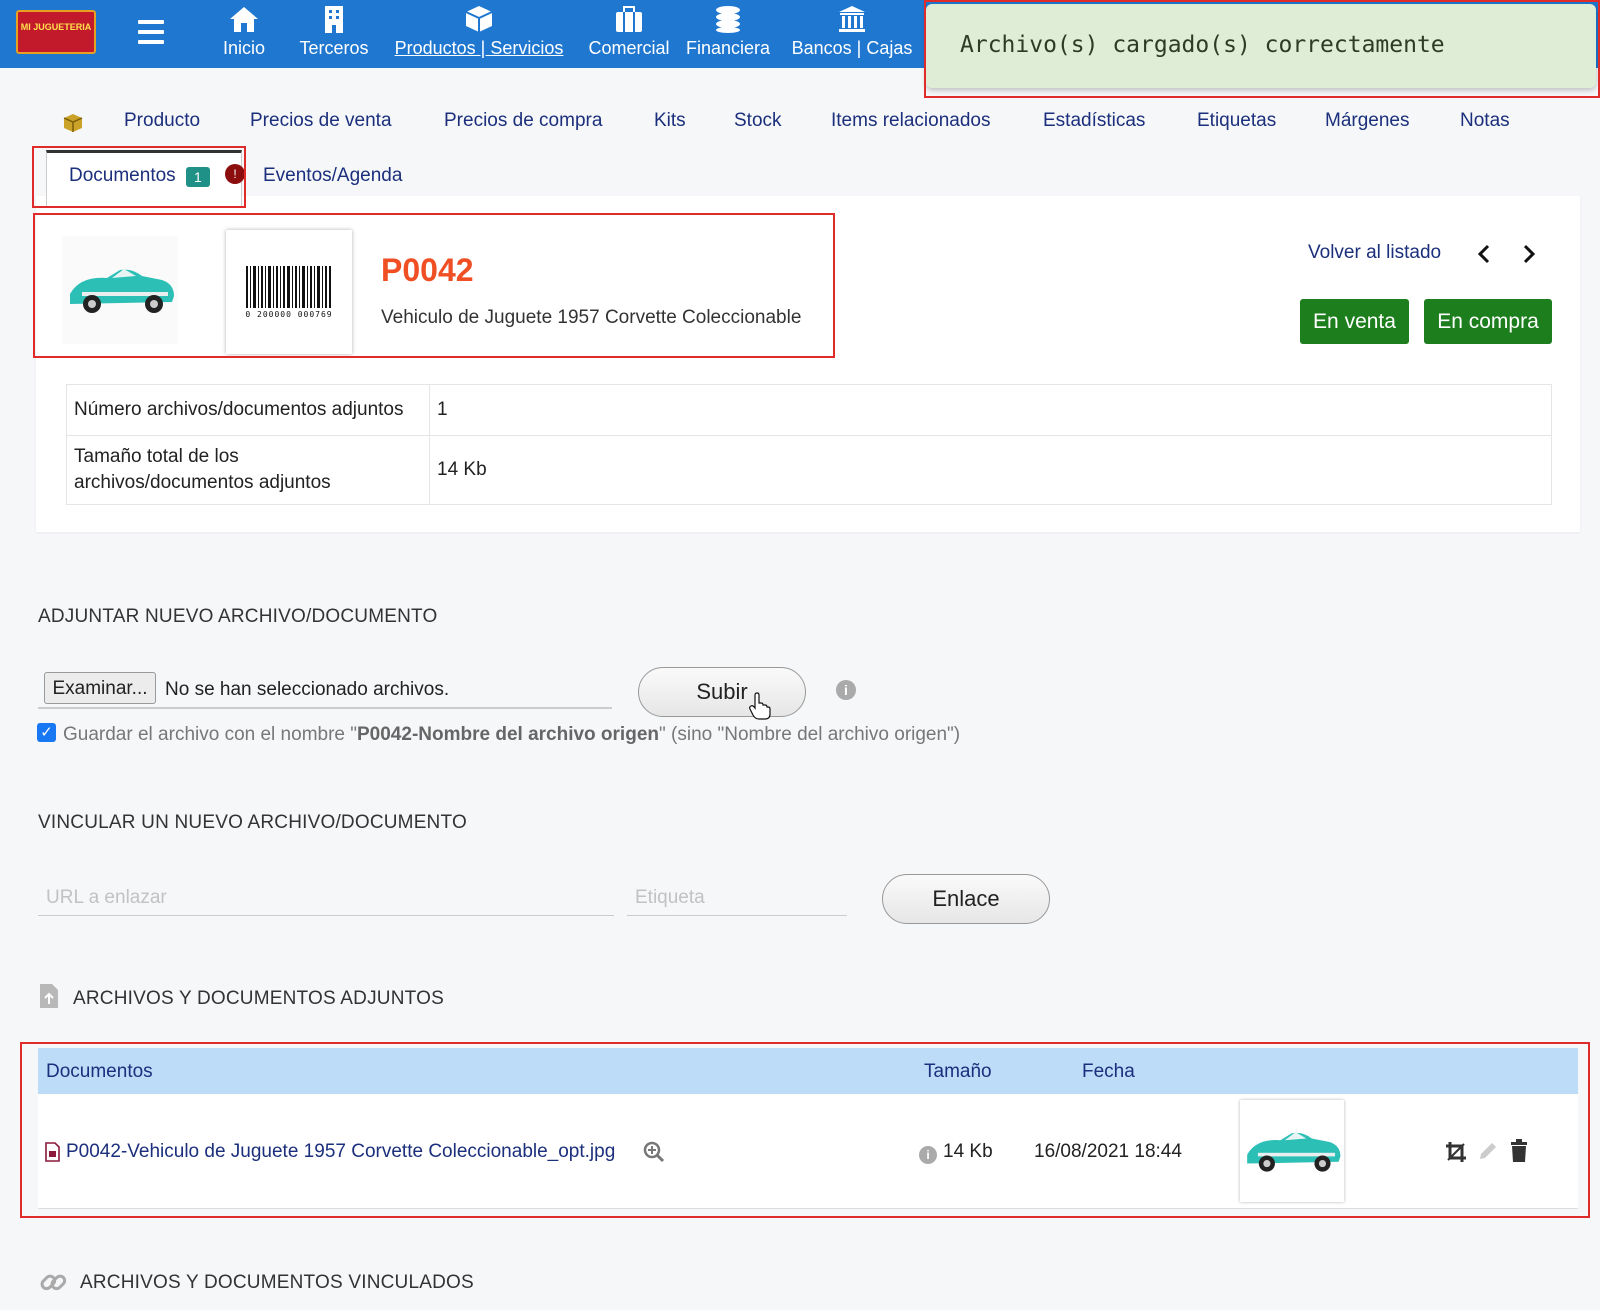  Describe the element at coordinates (629, 20) in the screenshot. I see `briefcase-icon` at that location.